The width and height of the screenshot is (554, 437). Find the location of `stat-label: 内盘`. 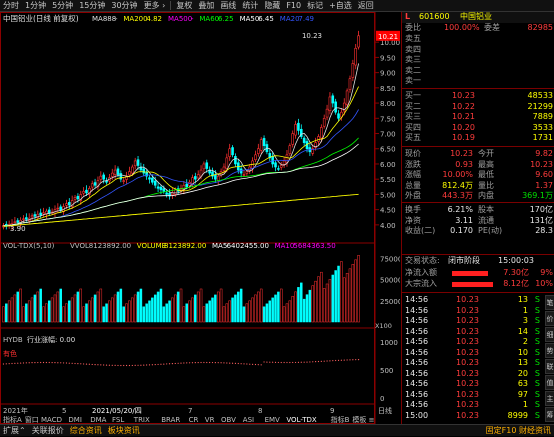

stat-label: 内盘 is located at coordinates (486, 196).